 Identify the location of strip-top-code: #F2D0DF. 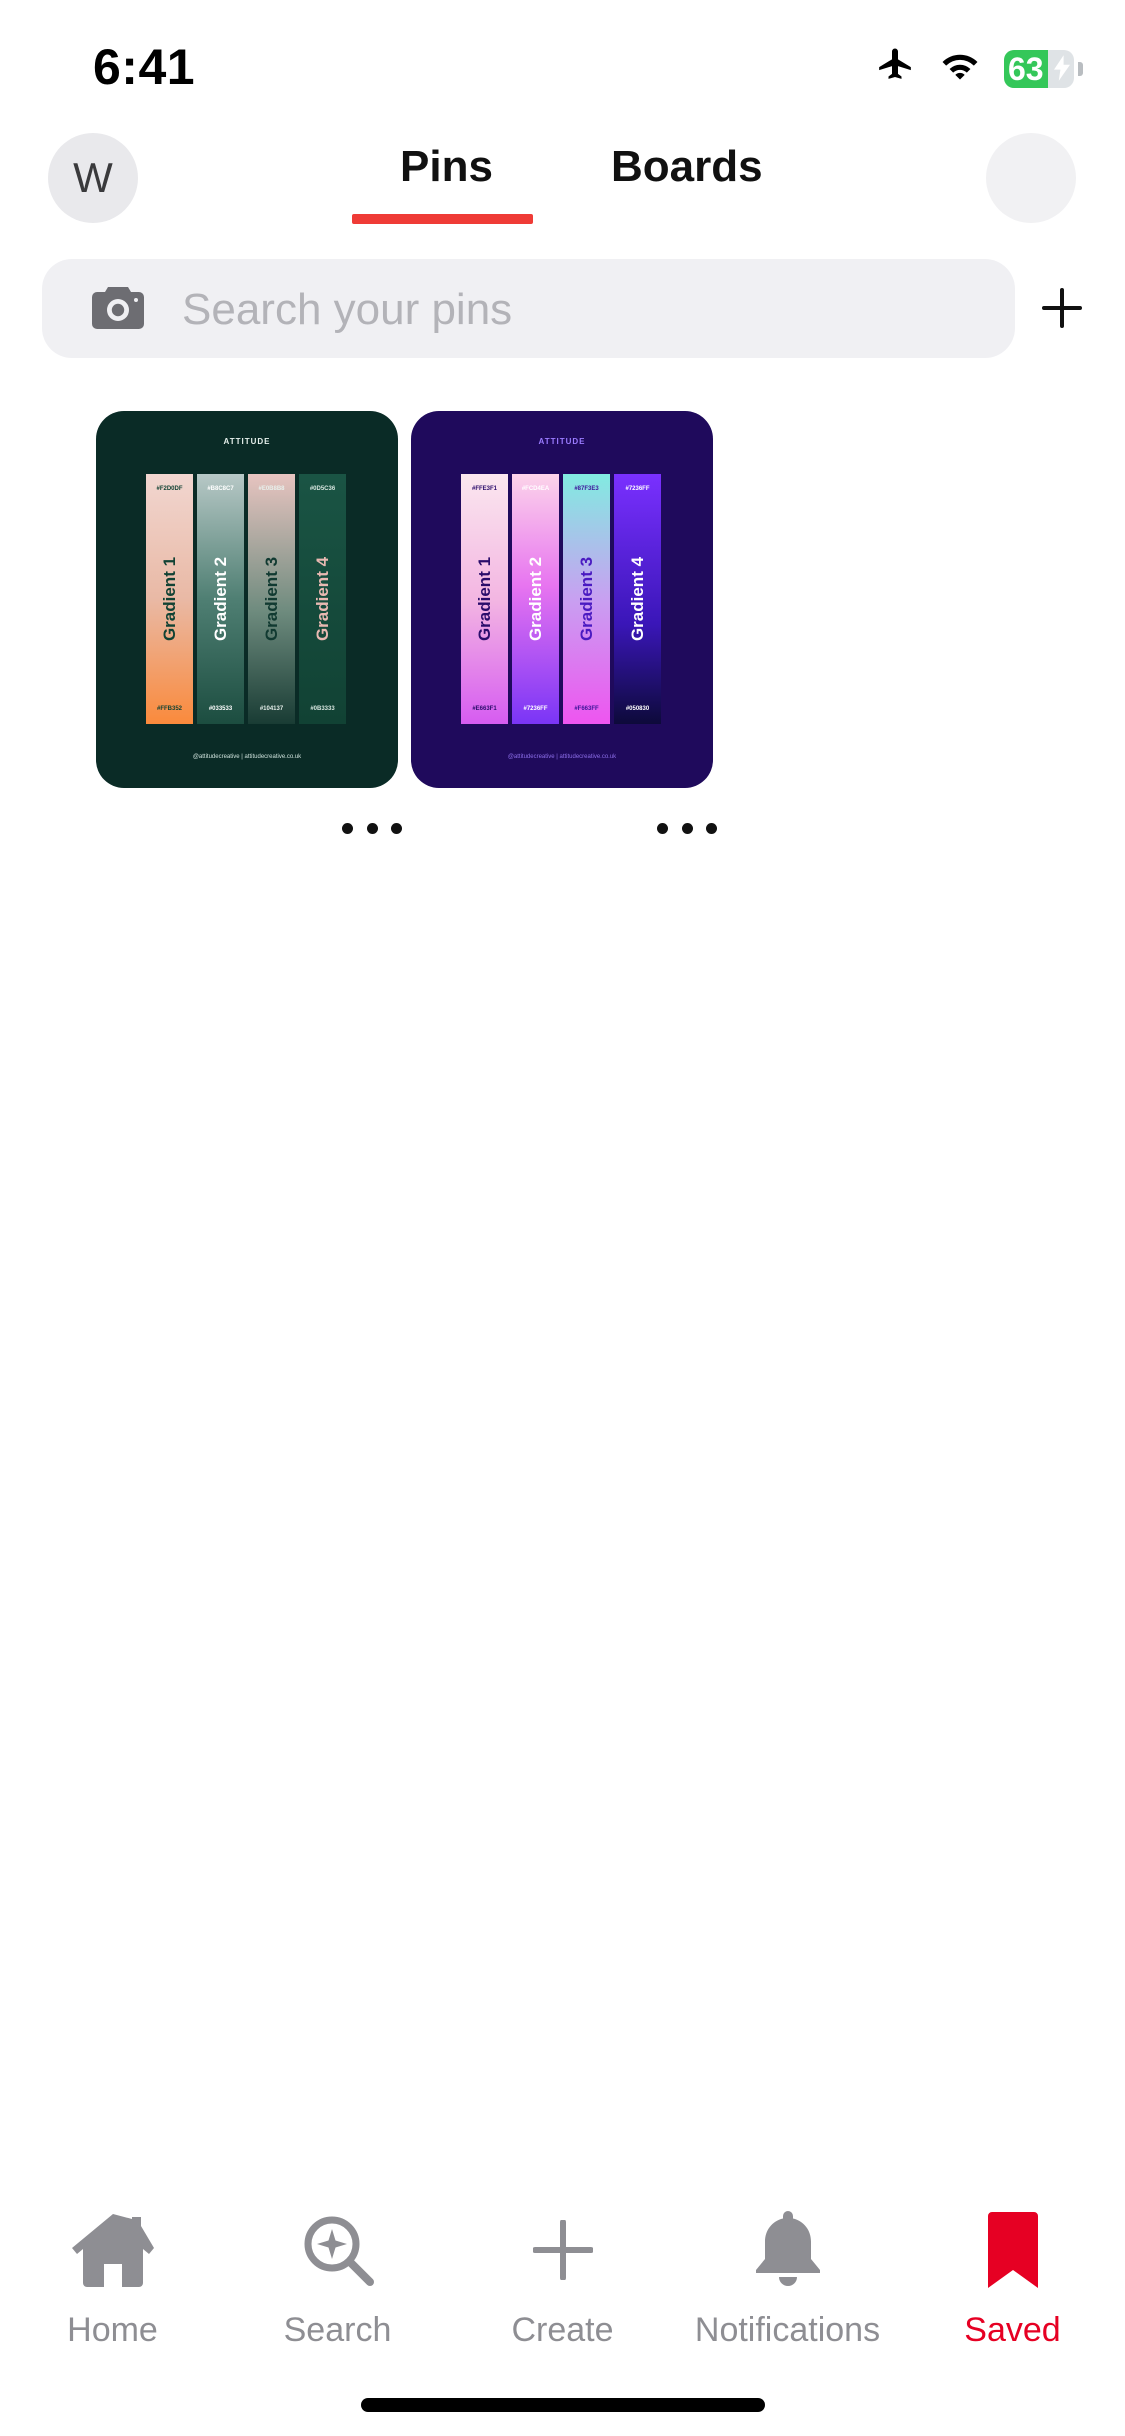
(169, 489).